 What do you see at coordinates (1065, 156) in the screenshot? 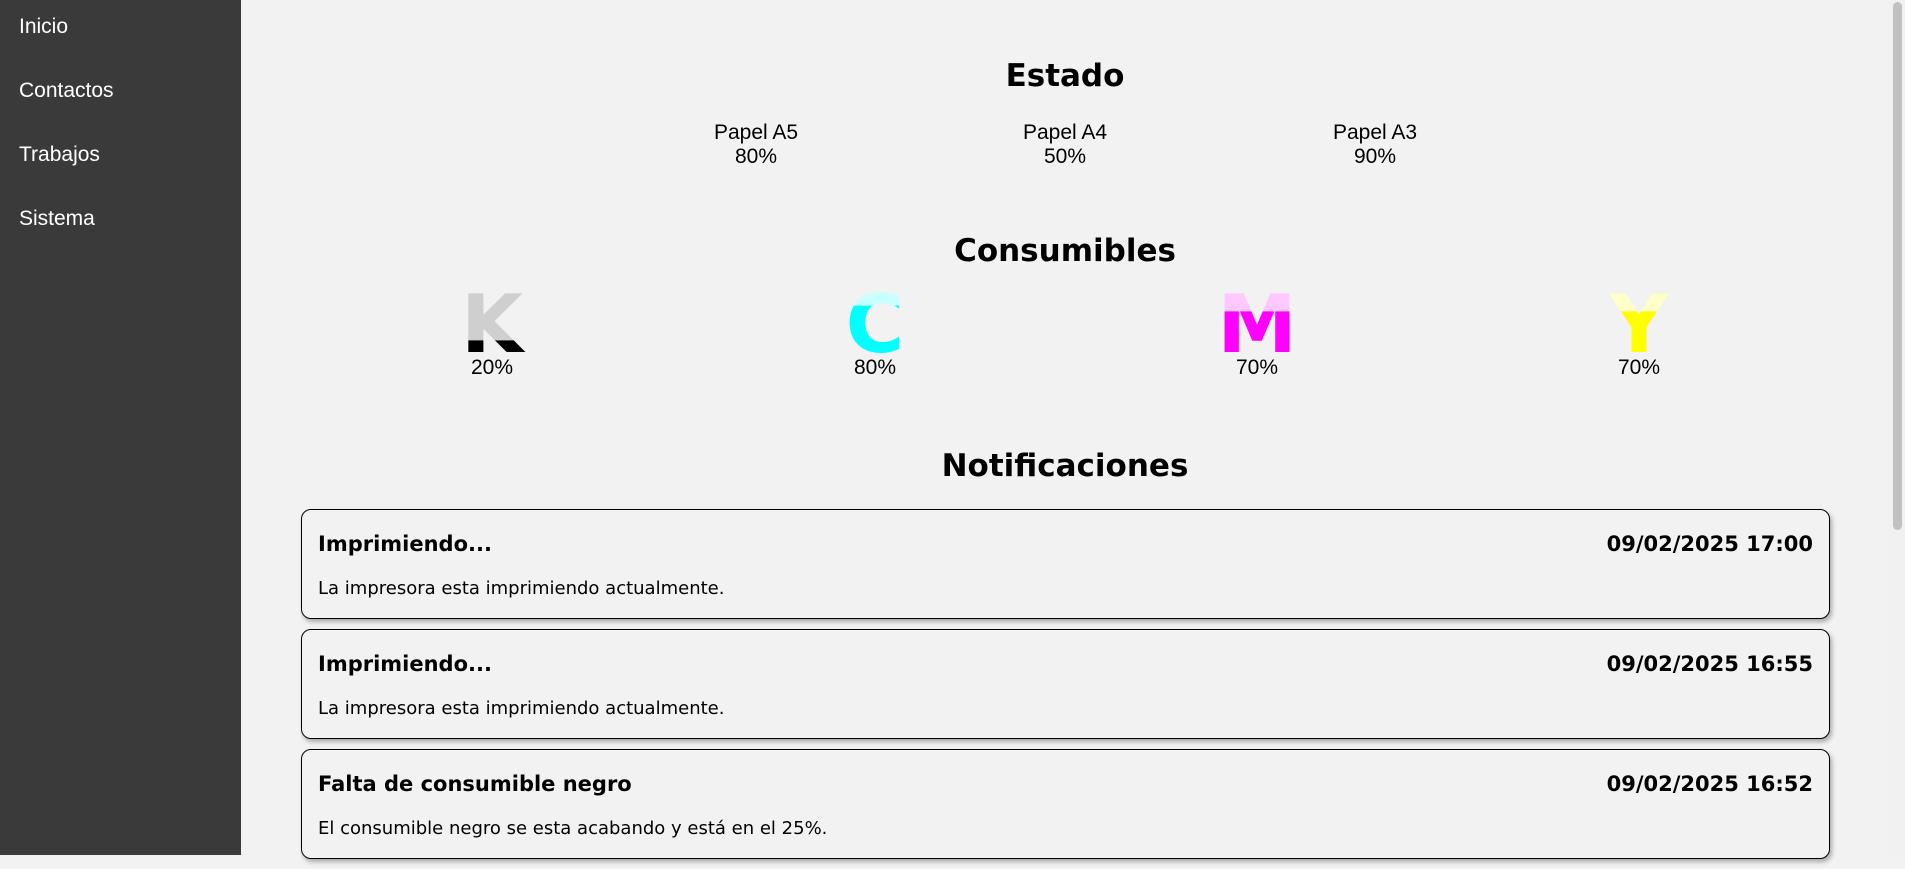
I see `paper-value: 50%` at bounding box center [1065, 156].